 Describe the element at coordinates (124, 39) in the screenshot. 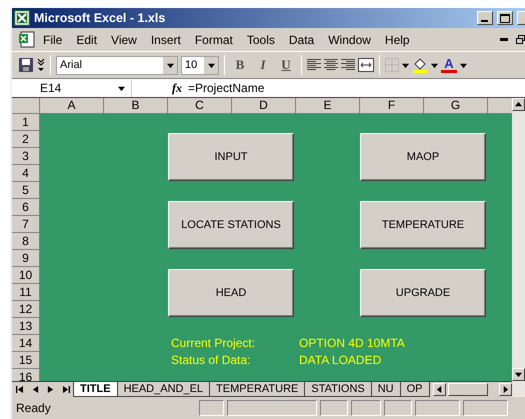

I see `menu-item: View` at that location.